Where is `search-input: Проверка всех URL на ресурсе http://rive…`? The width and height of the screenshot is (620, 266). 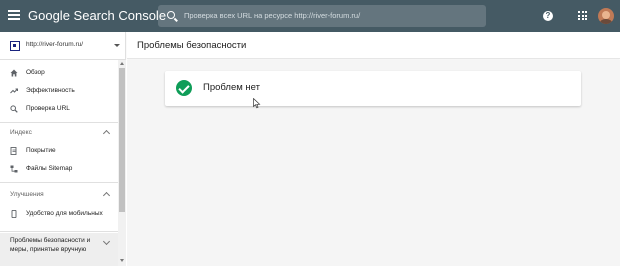
search-input: Проверка всех URL на ресурсе http://rive… is located at coordinates (322, 16).